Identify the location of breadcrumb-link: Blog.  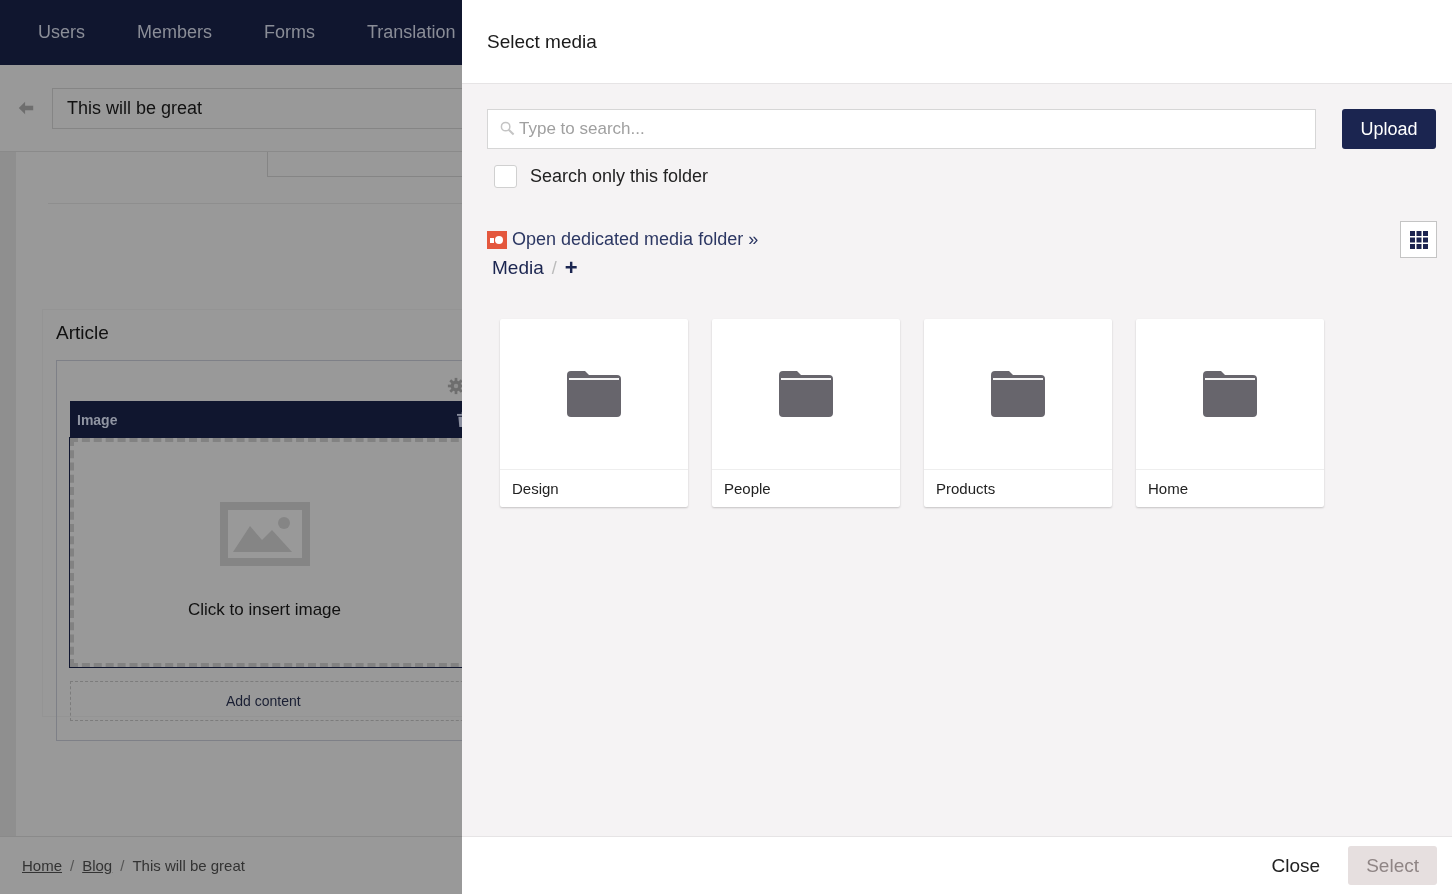
(97, 865).